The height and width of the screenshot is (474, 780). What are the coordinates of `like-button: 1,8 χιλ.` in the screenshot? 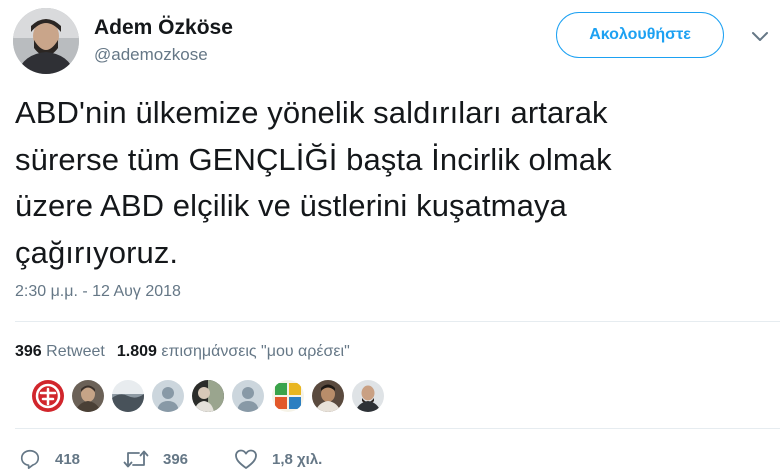 It's located at (278, 459).